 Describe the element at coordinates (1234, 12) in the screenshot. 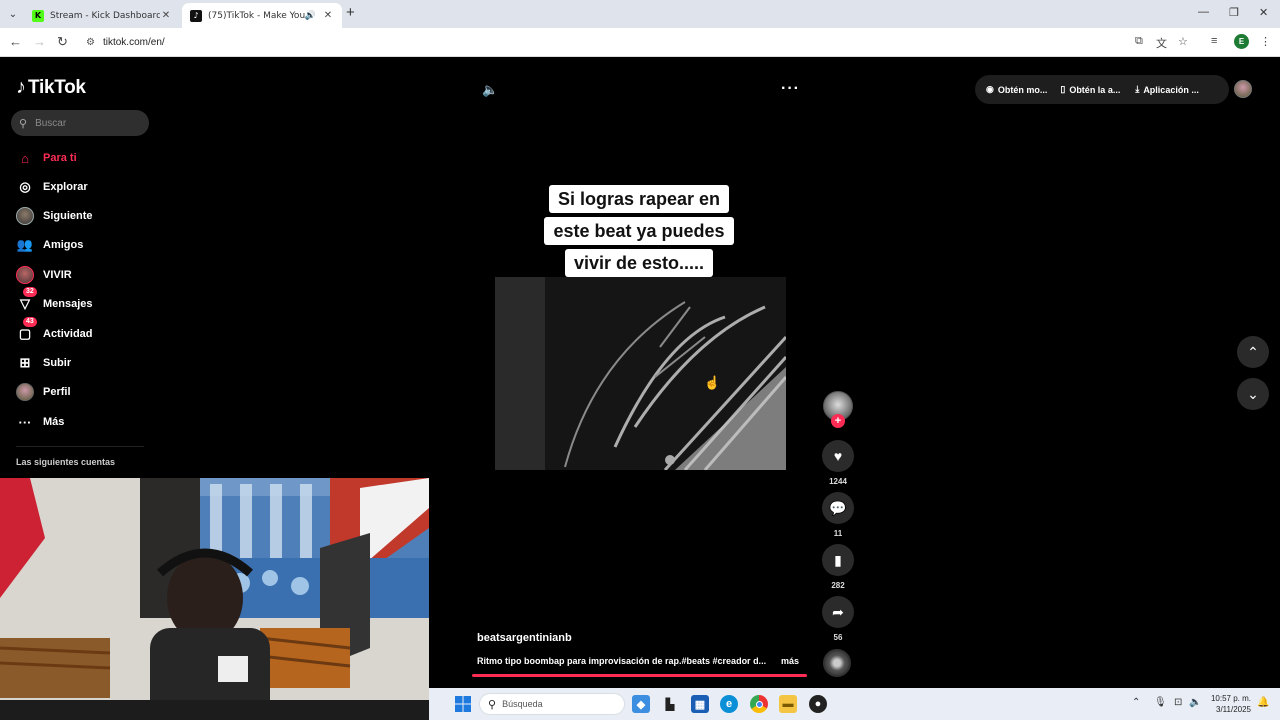

I see `restore-icon: ❐` at that location.